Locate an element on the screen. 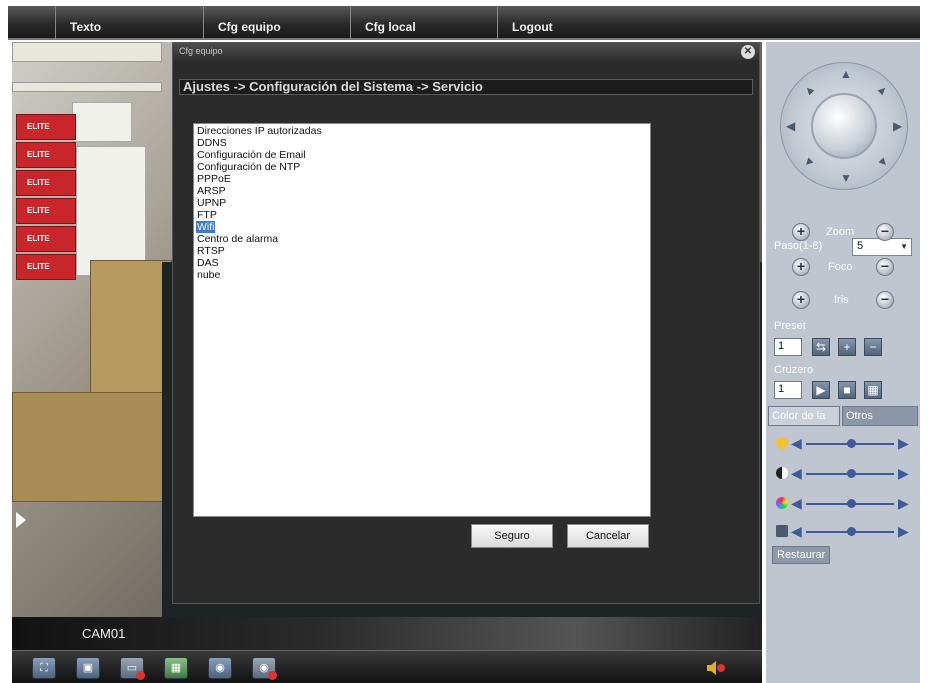  tab-cfg-equipo: Cfg equipo is located at coordinates (277, 23).